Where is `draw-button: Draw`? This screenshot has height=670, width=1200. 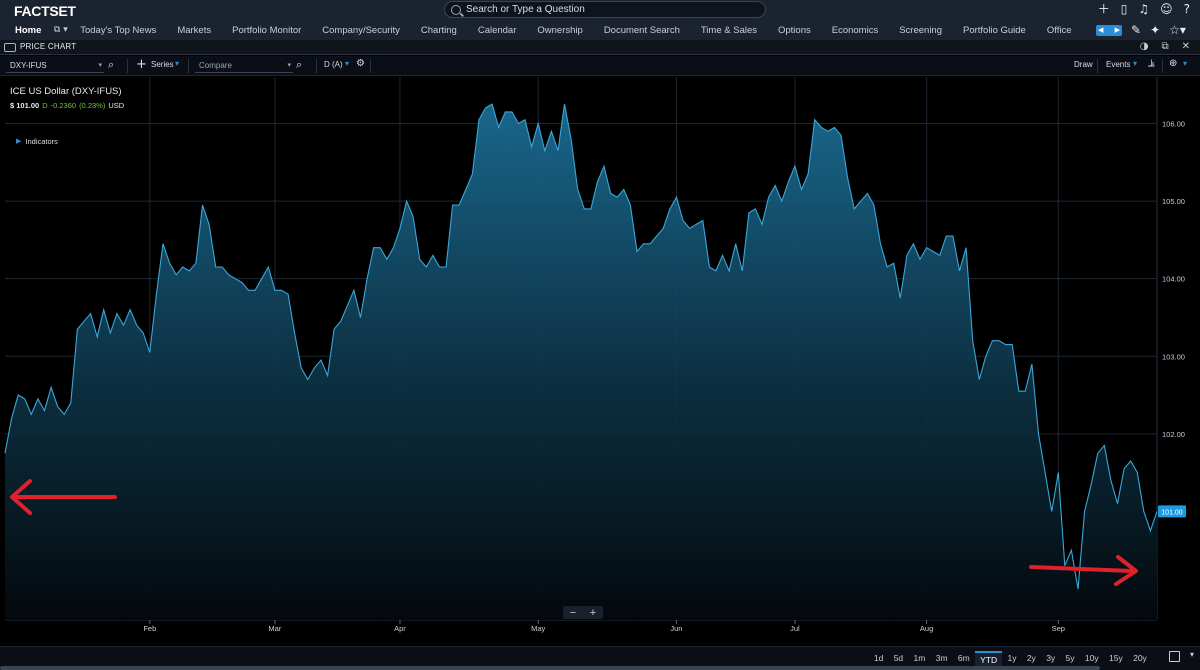 draw-button: Draw is located at coordinates (1083, 64).